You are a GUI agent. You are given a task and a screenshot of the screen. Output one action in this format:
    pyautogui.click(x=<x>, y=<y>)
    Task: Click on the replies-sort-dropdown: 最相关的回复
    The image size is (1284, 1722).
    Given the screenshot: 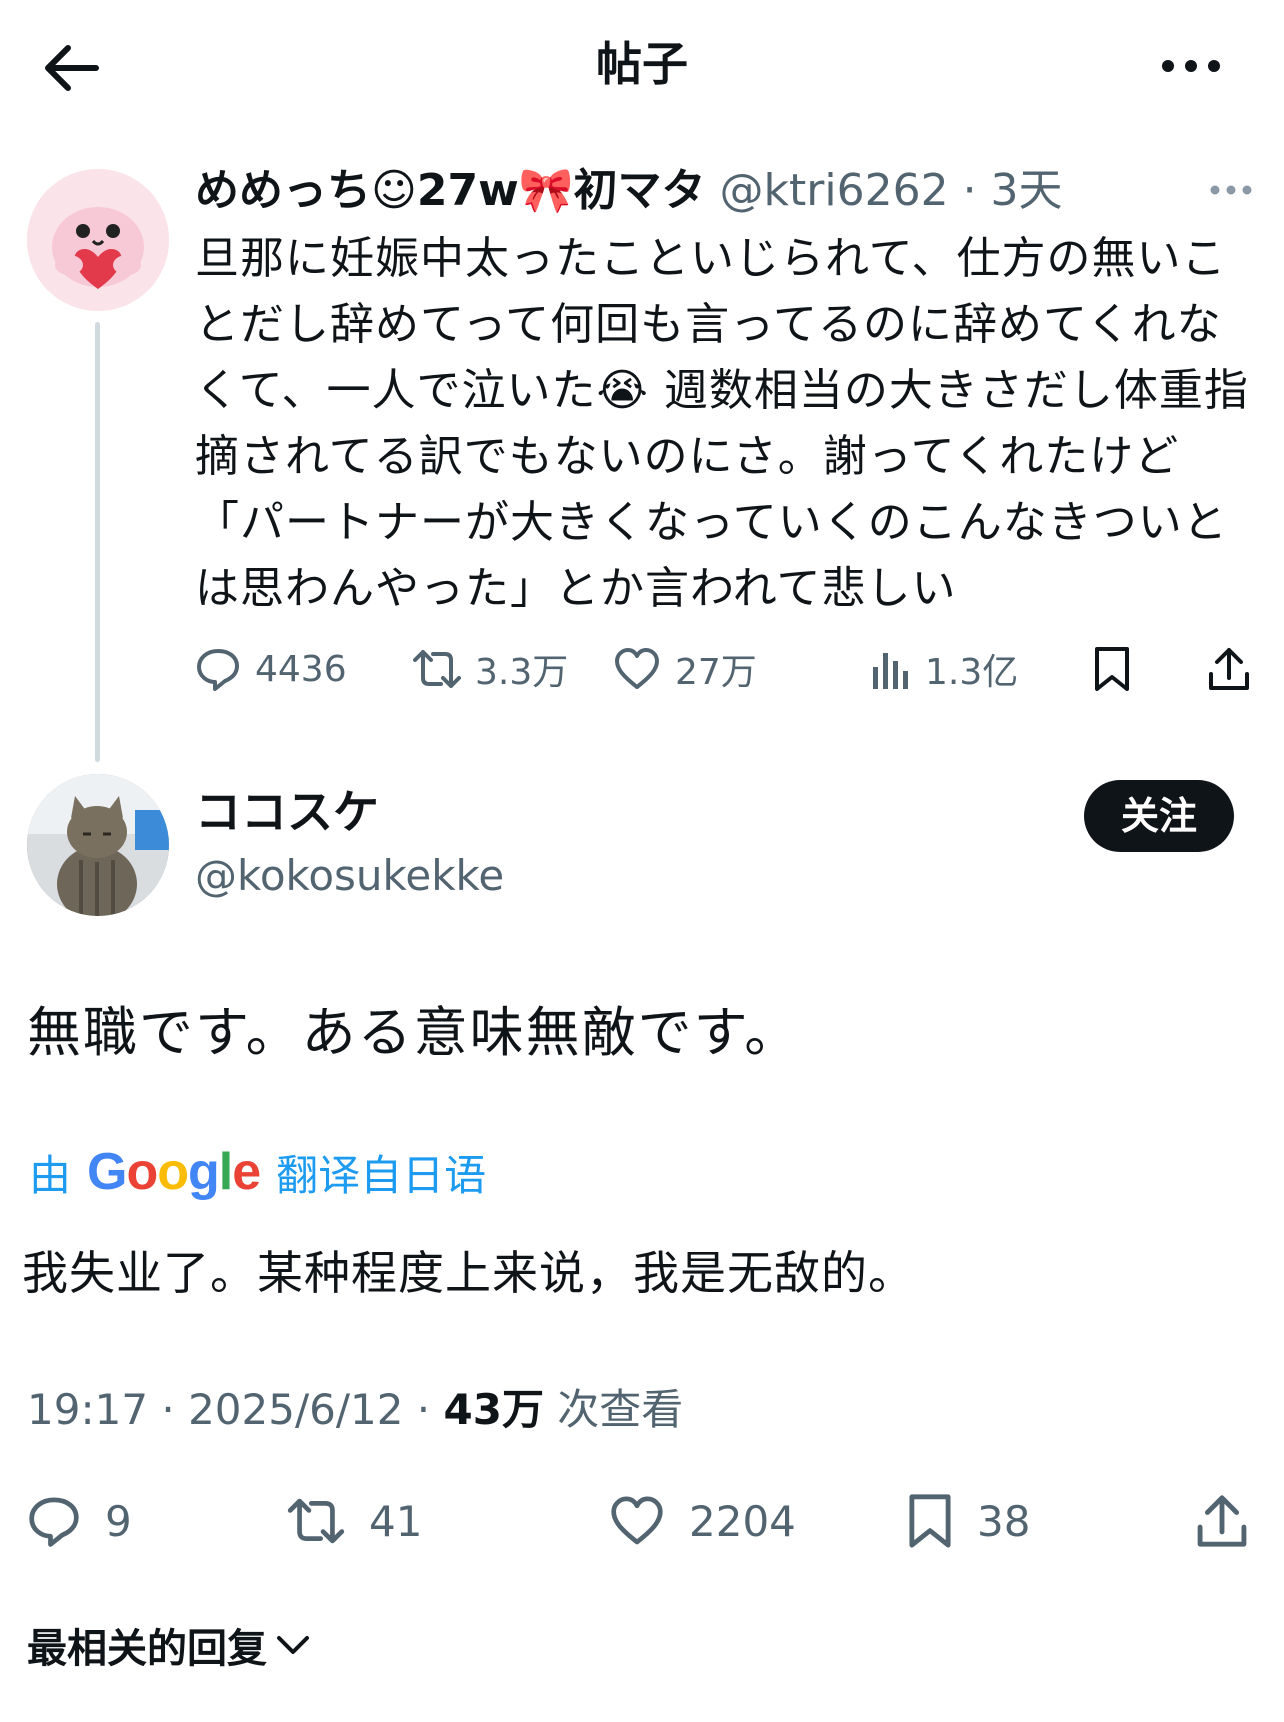 What is the action you would take?
    pyautogui.click(x=170, y=1645)
    